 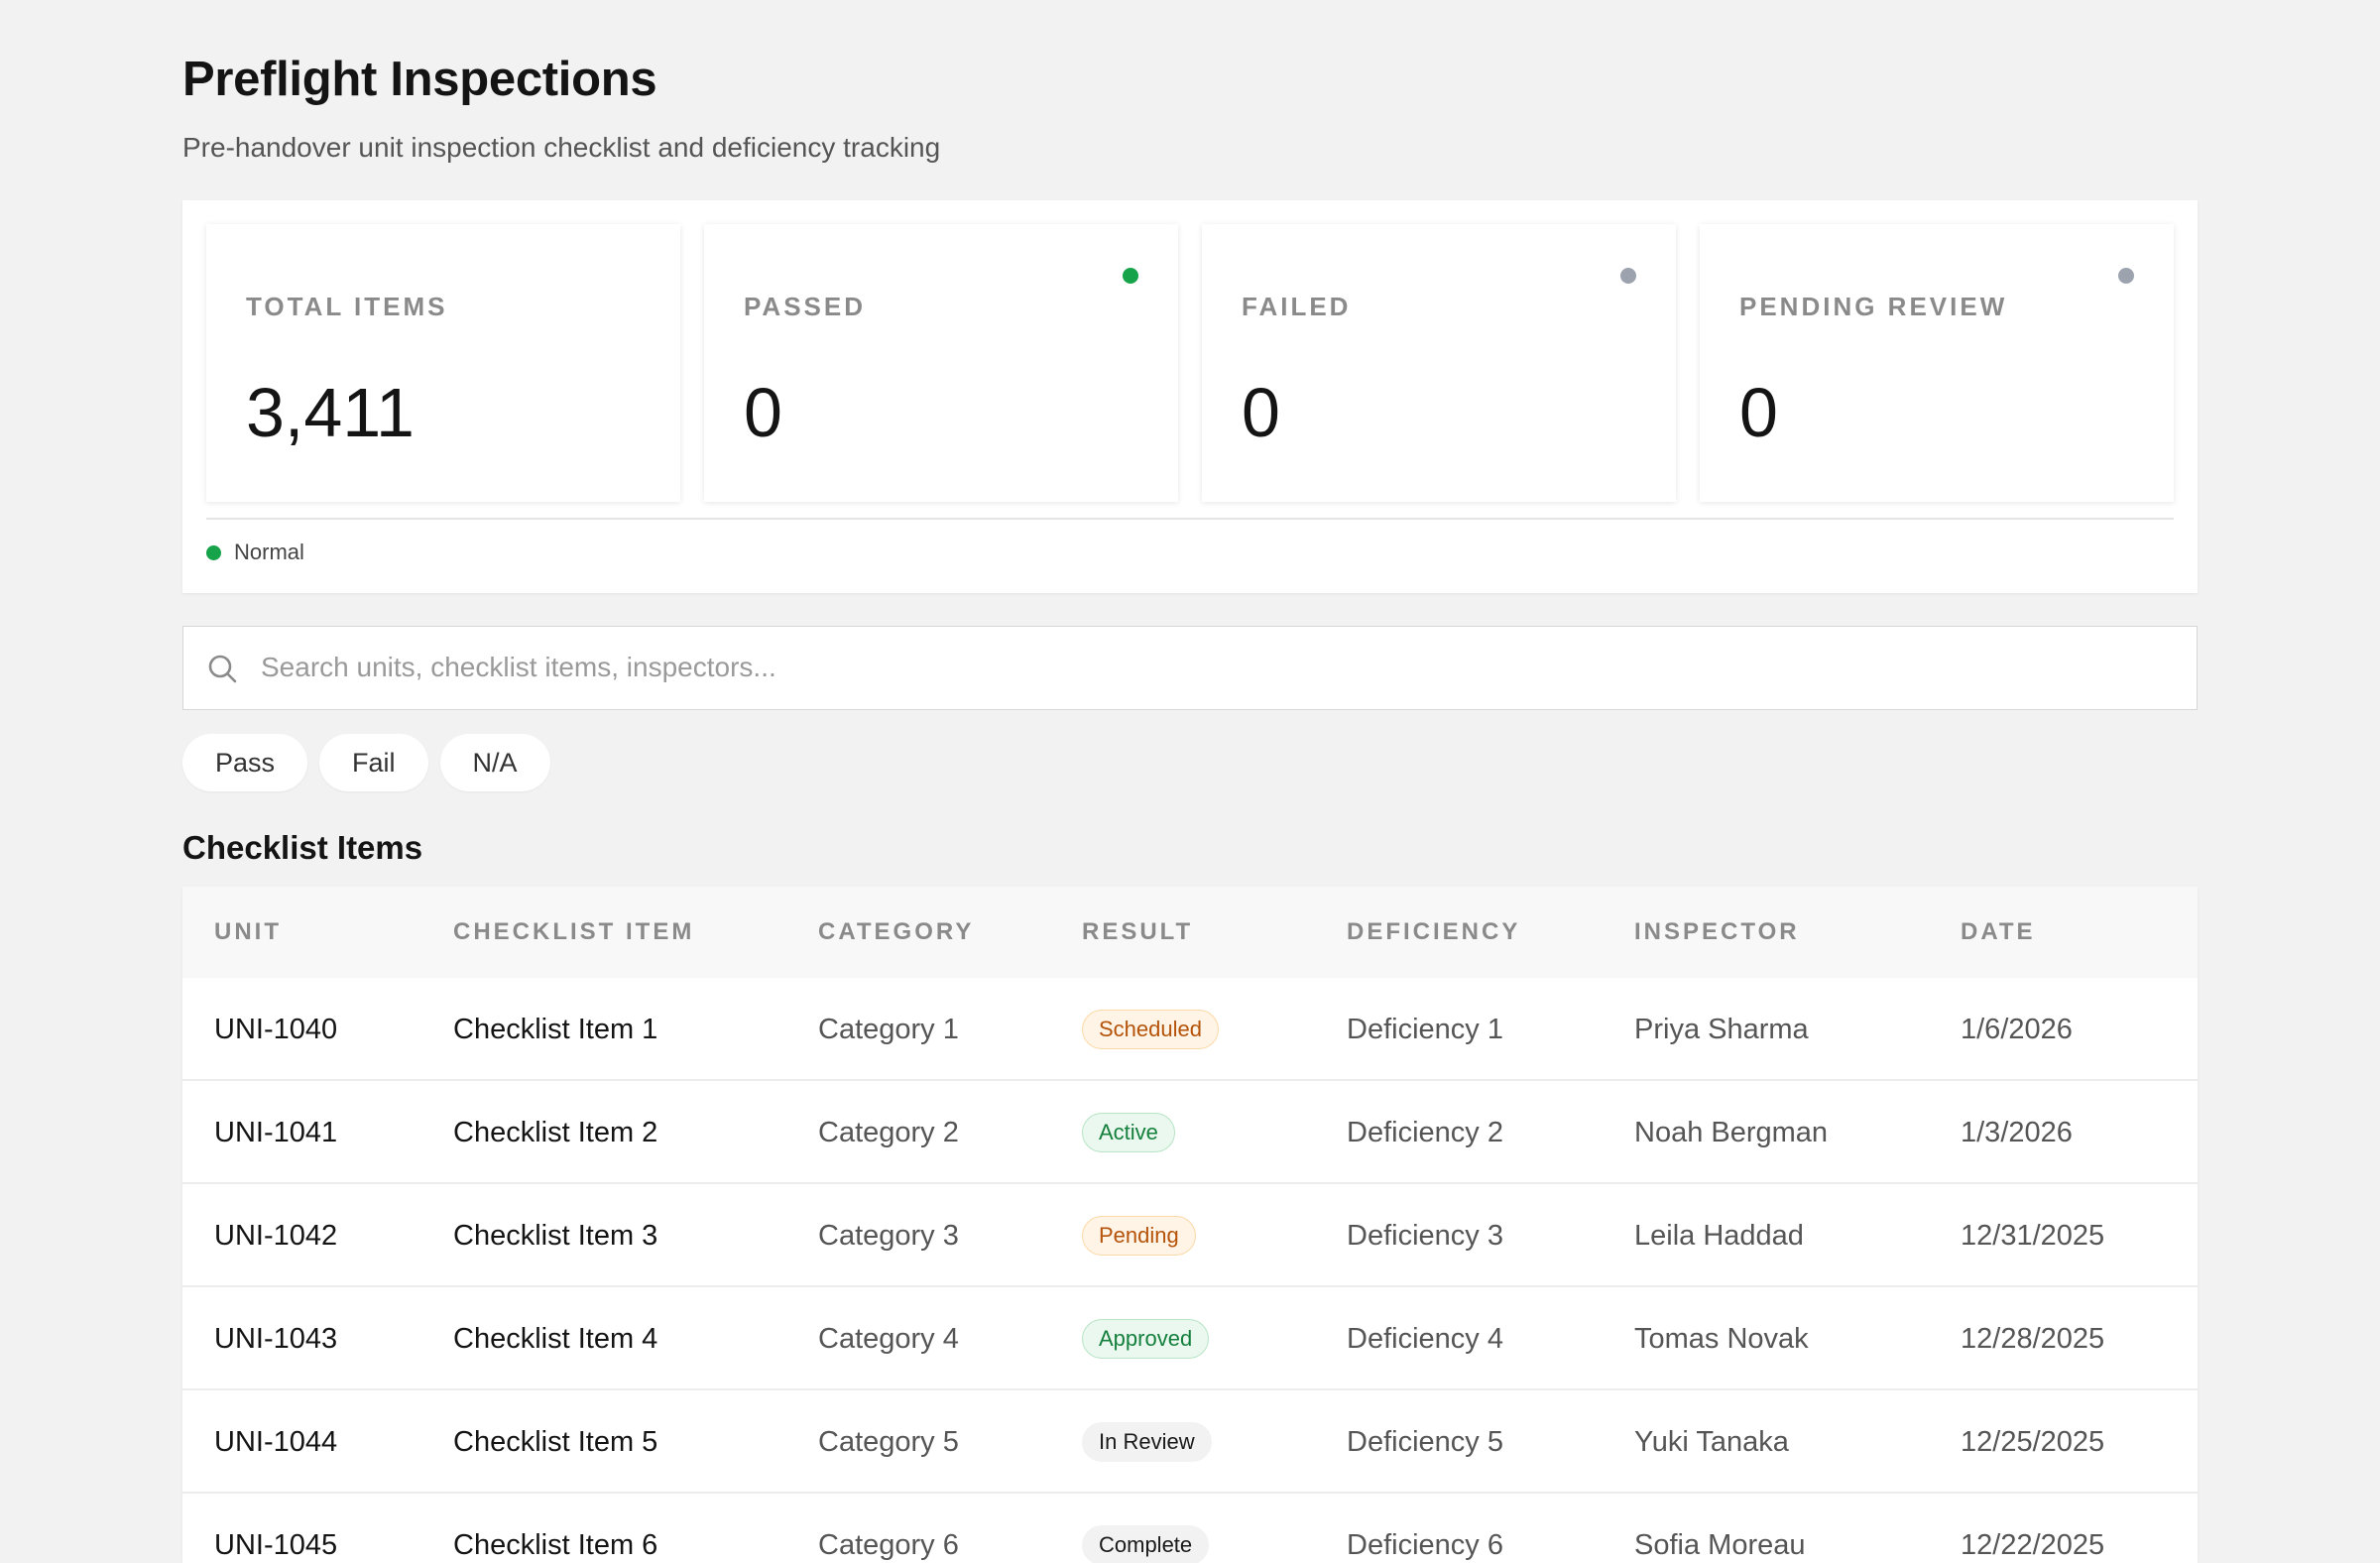 I want to click on cell-date: 12/22/2025, so click(x=2033, y=1545).